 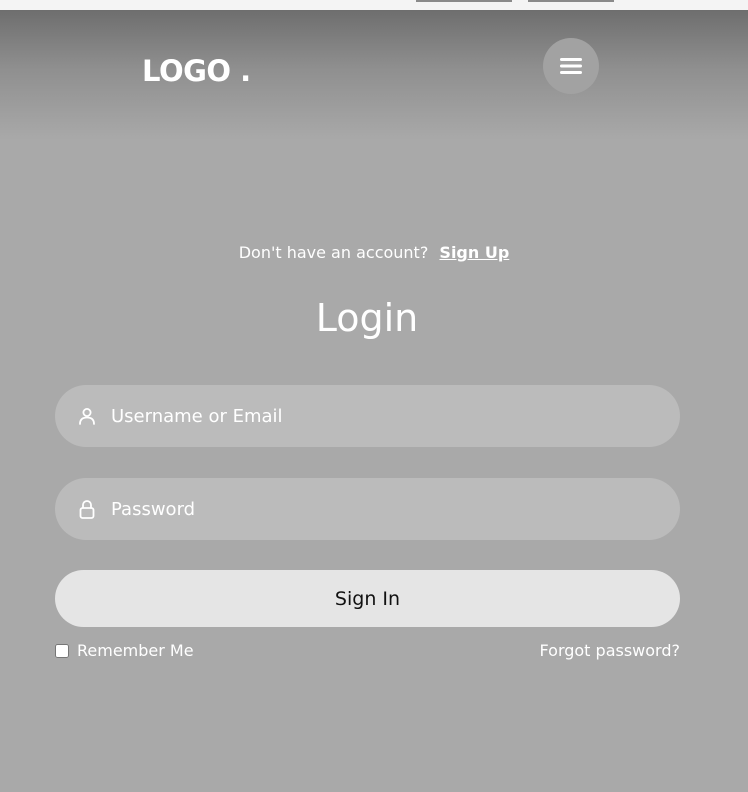 I want to click on username-field, so click(x=367, y=416).